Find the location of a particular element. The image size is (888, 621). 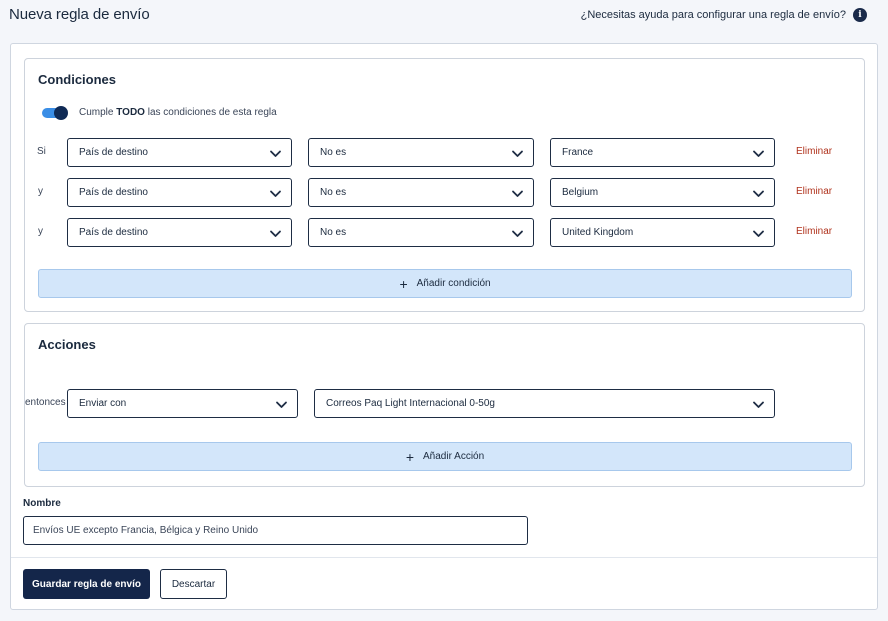

condition-connector: Si is located at coordinates (41, 151).